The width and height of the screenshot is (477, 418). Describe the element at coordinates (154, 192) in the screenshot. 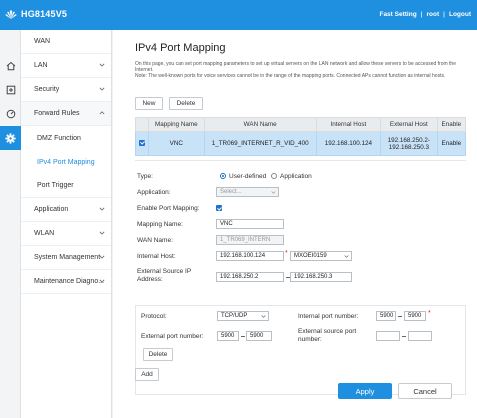

I see `application-label: Application:` at that location.